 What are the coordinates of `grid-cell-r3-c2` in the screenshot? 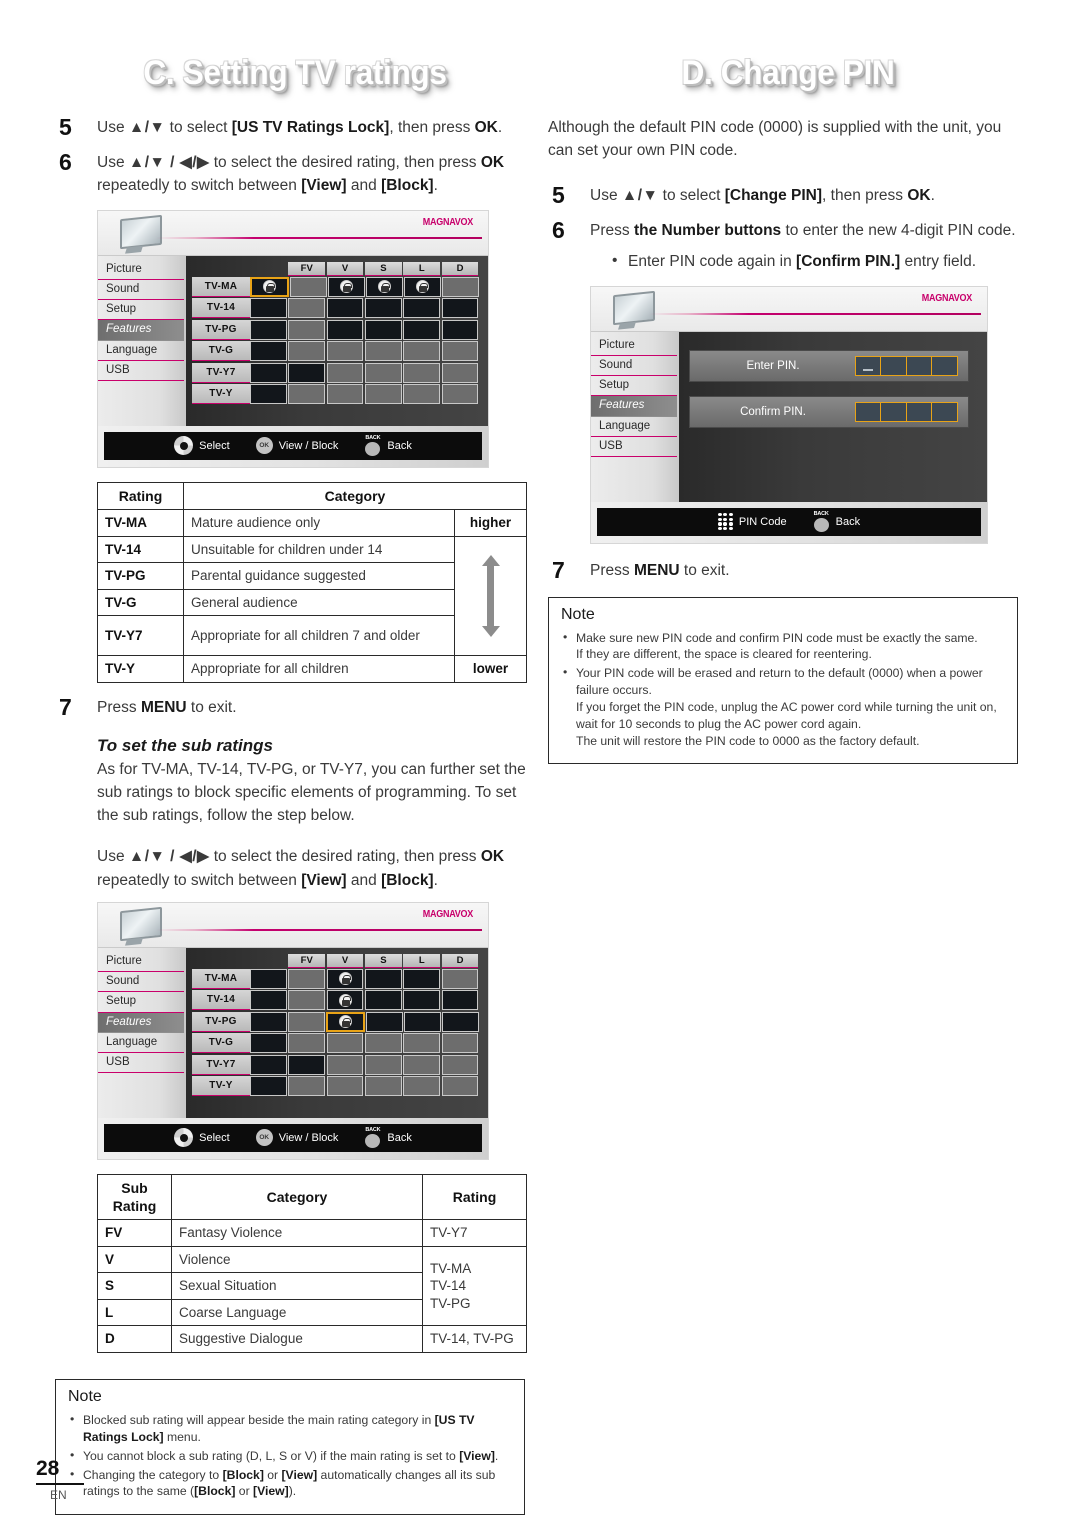 It's located at (345, 1043).